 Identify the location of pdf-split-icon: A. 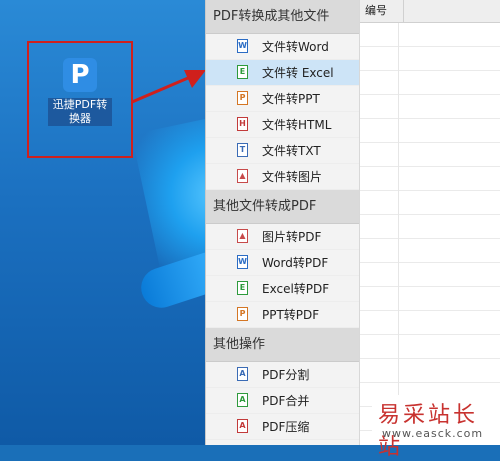
(242, 374).